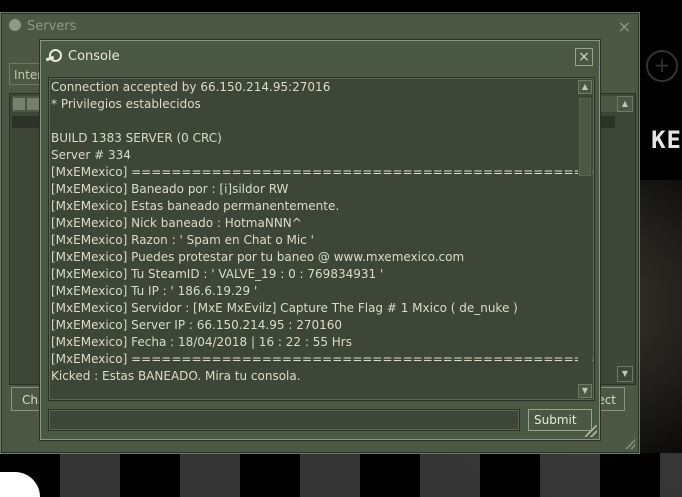  I want to click on console-title-bar: Console, so click(84, 56).